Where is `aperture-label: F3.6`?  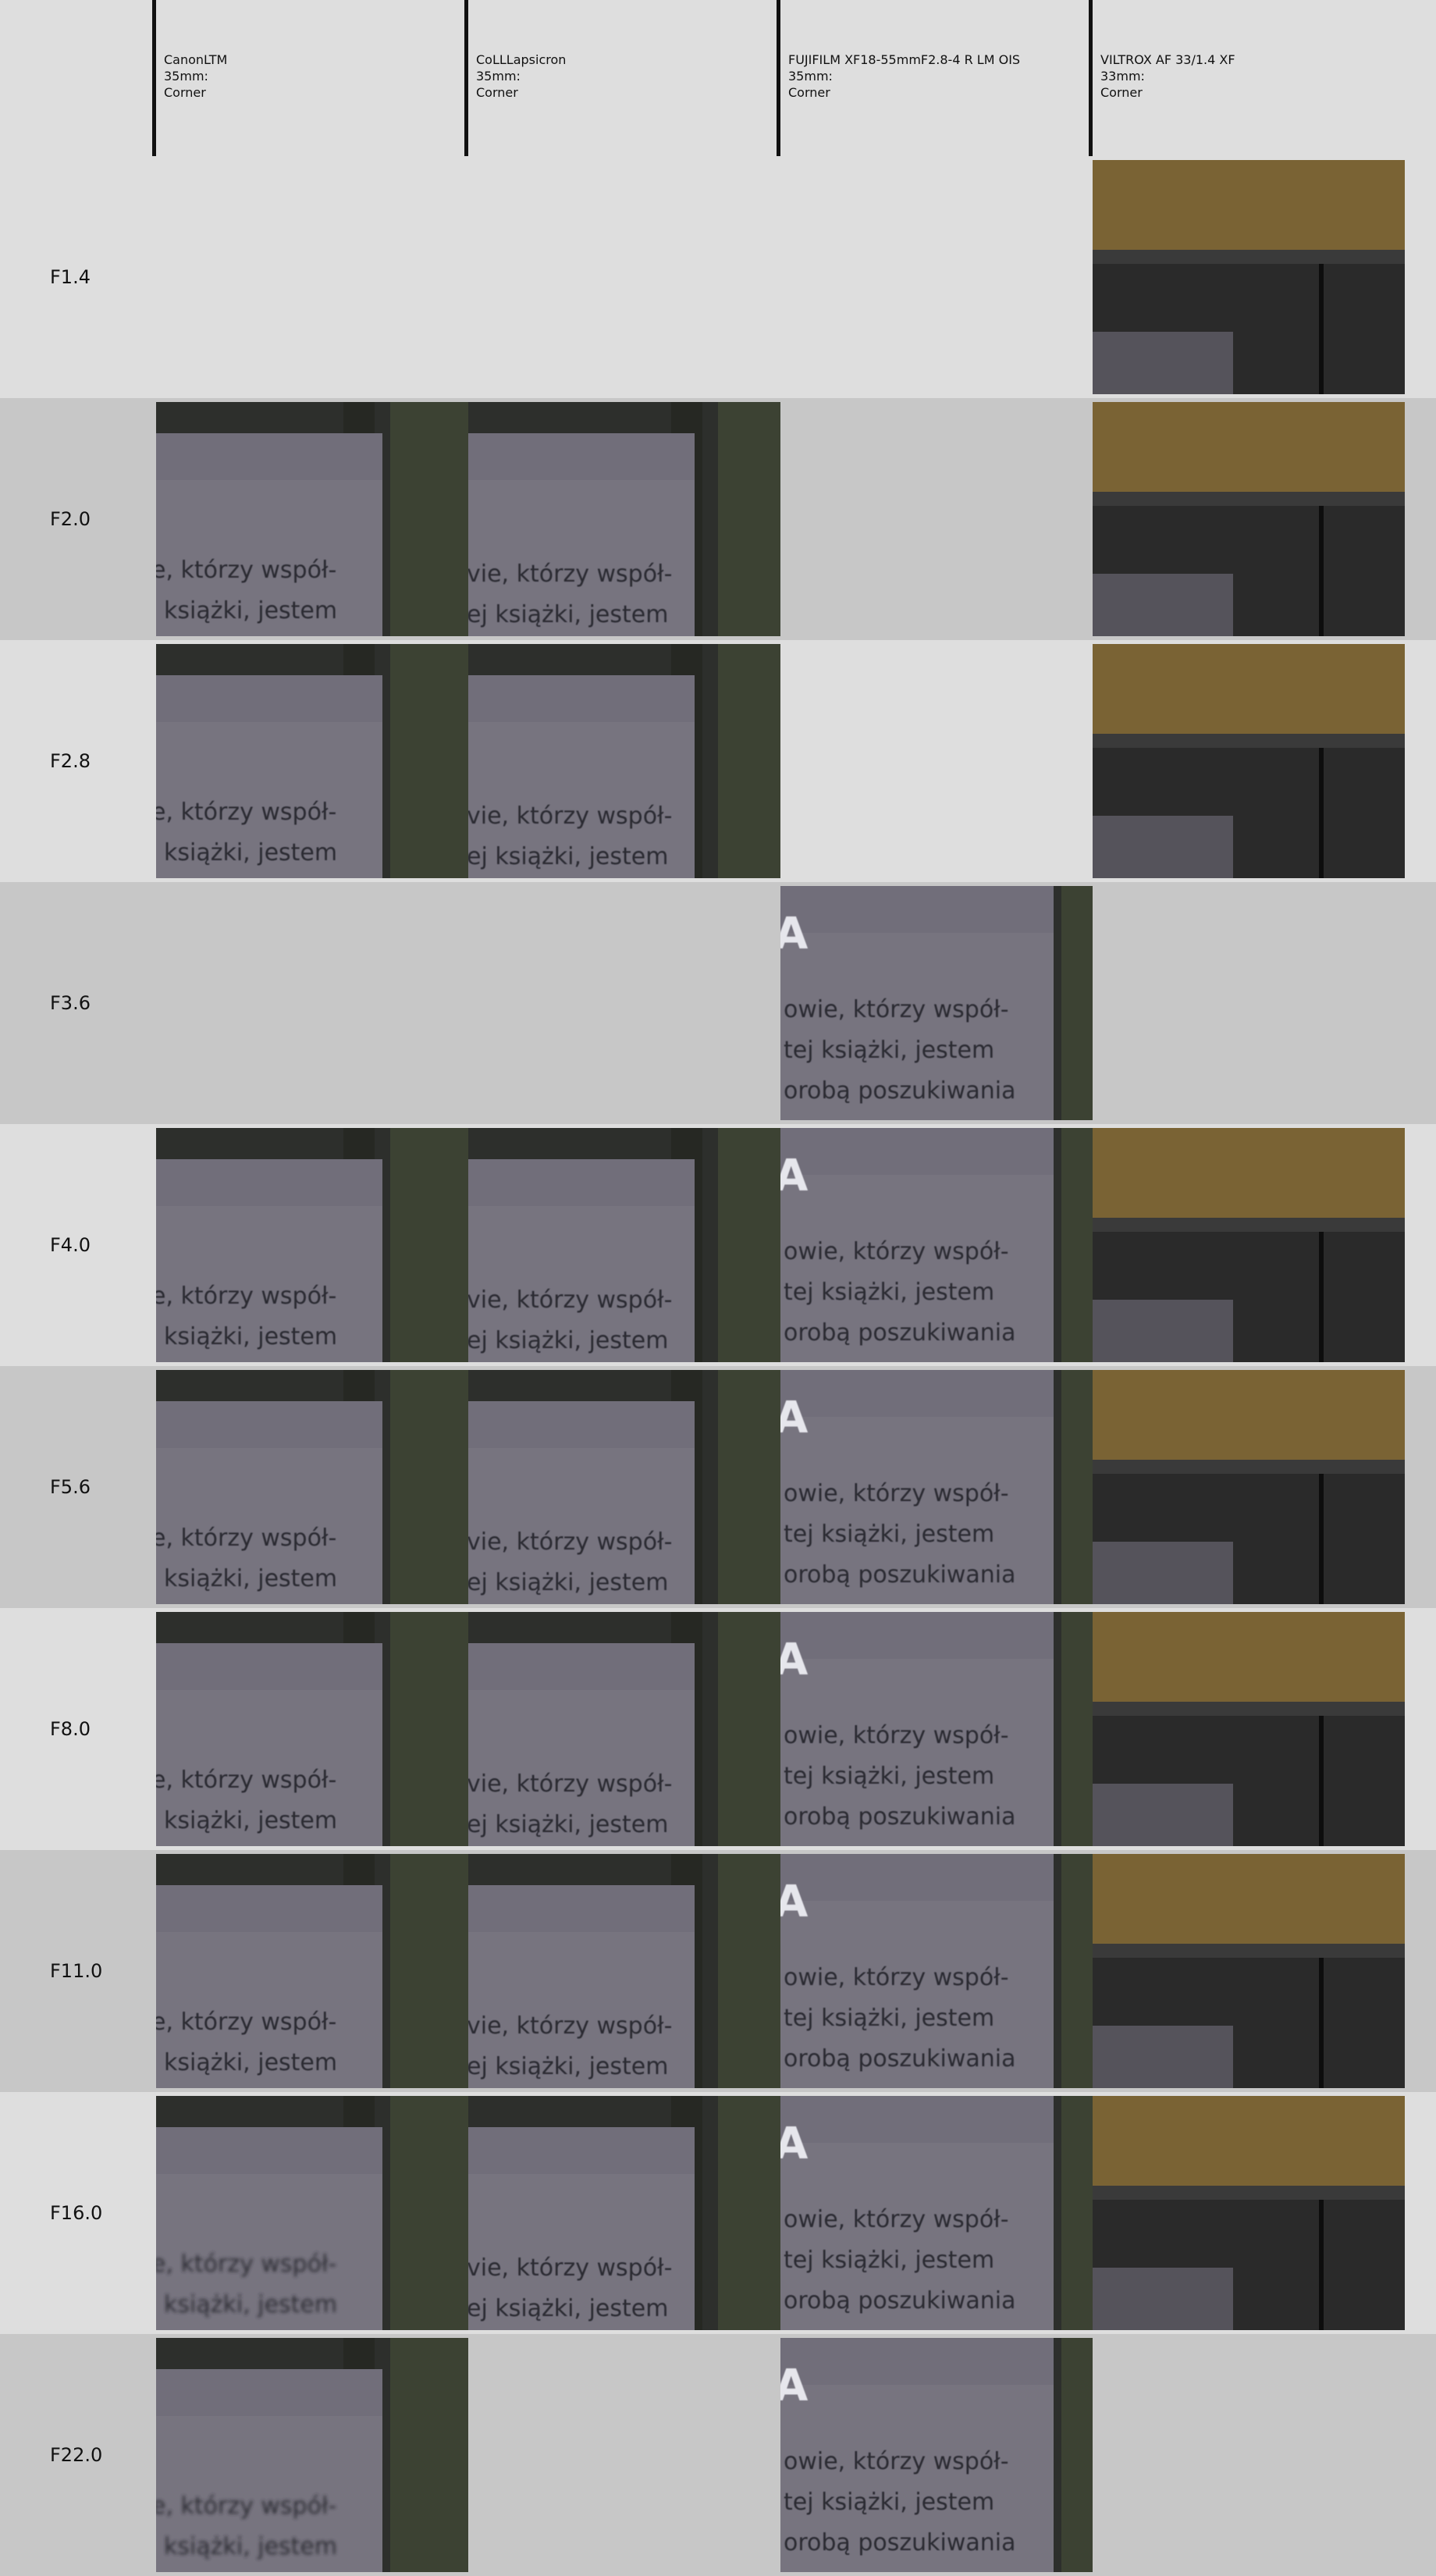 aperture-label: F3.6 is located at coordinates (70, 1003).